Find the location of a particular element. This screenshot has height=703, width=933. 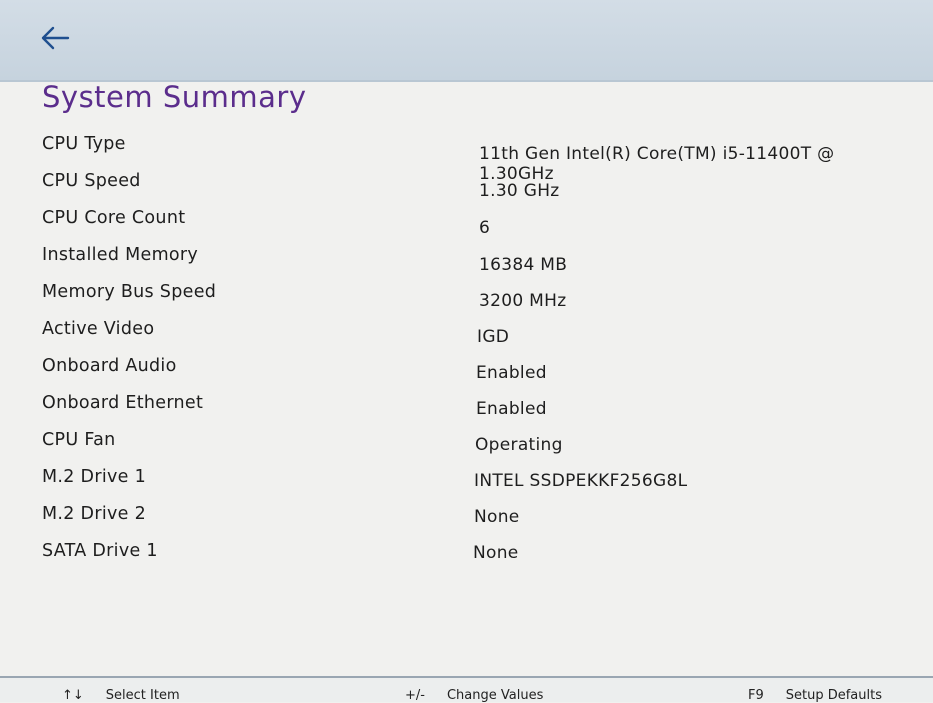

row-label: Installed Memory is located at coordinates (120, 255).